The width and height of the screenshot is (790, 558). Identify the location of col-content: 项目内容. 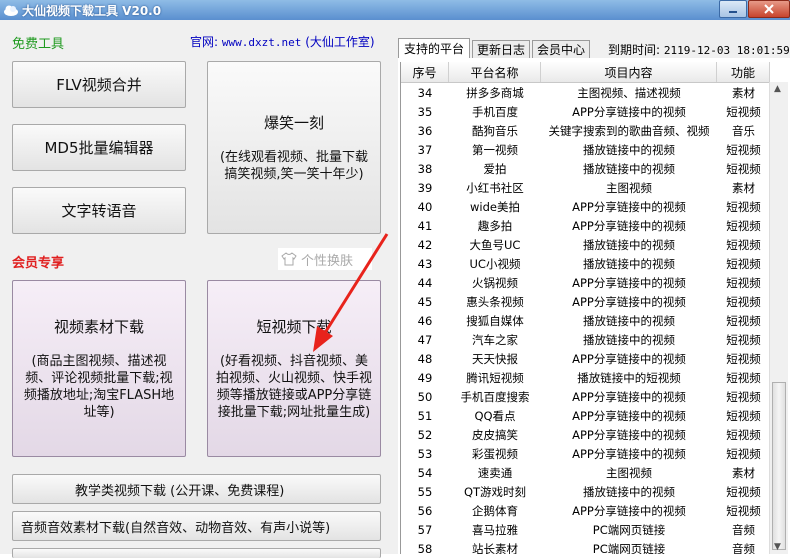
(629, 72).